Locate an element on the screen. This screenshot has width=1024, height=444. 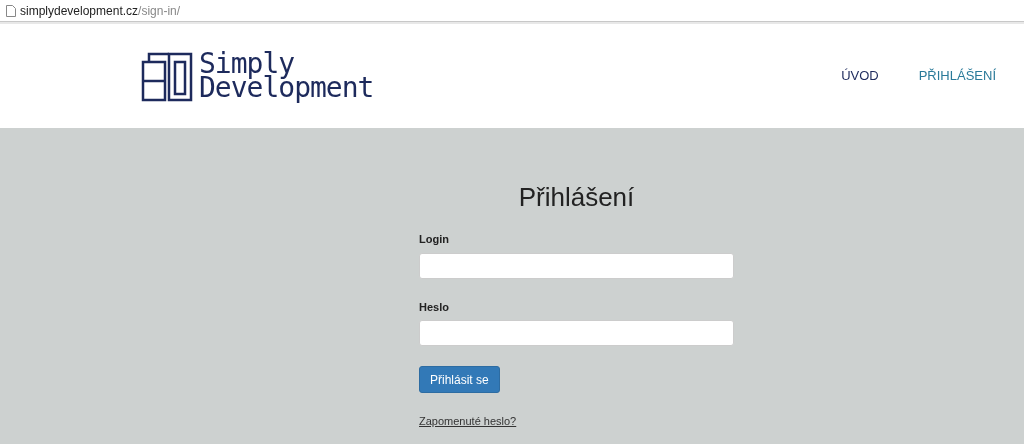
url-path: /sign-in/ is located at coordinates (159, 11).